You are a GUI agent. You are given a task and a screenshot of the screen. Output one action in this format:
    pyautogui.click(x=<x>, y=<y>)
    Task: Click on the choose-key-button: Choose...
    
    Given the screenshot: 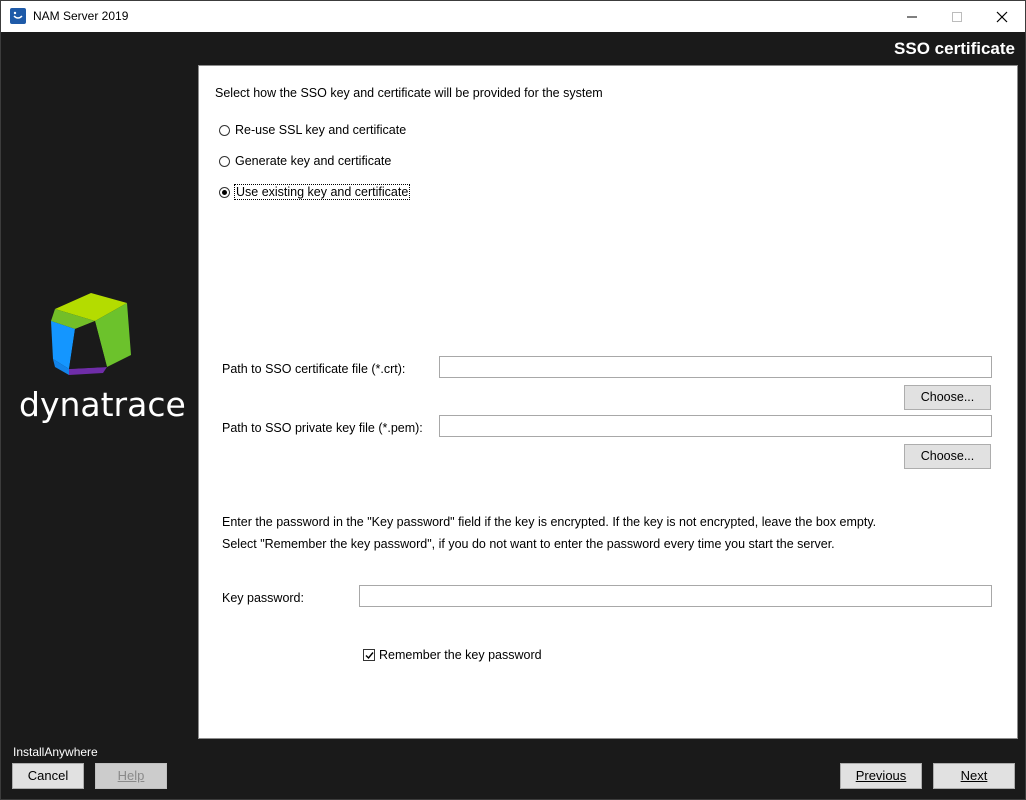 What is the action you would take?
    pyautogui.click(x=947, y=456)
    